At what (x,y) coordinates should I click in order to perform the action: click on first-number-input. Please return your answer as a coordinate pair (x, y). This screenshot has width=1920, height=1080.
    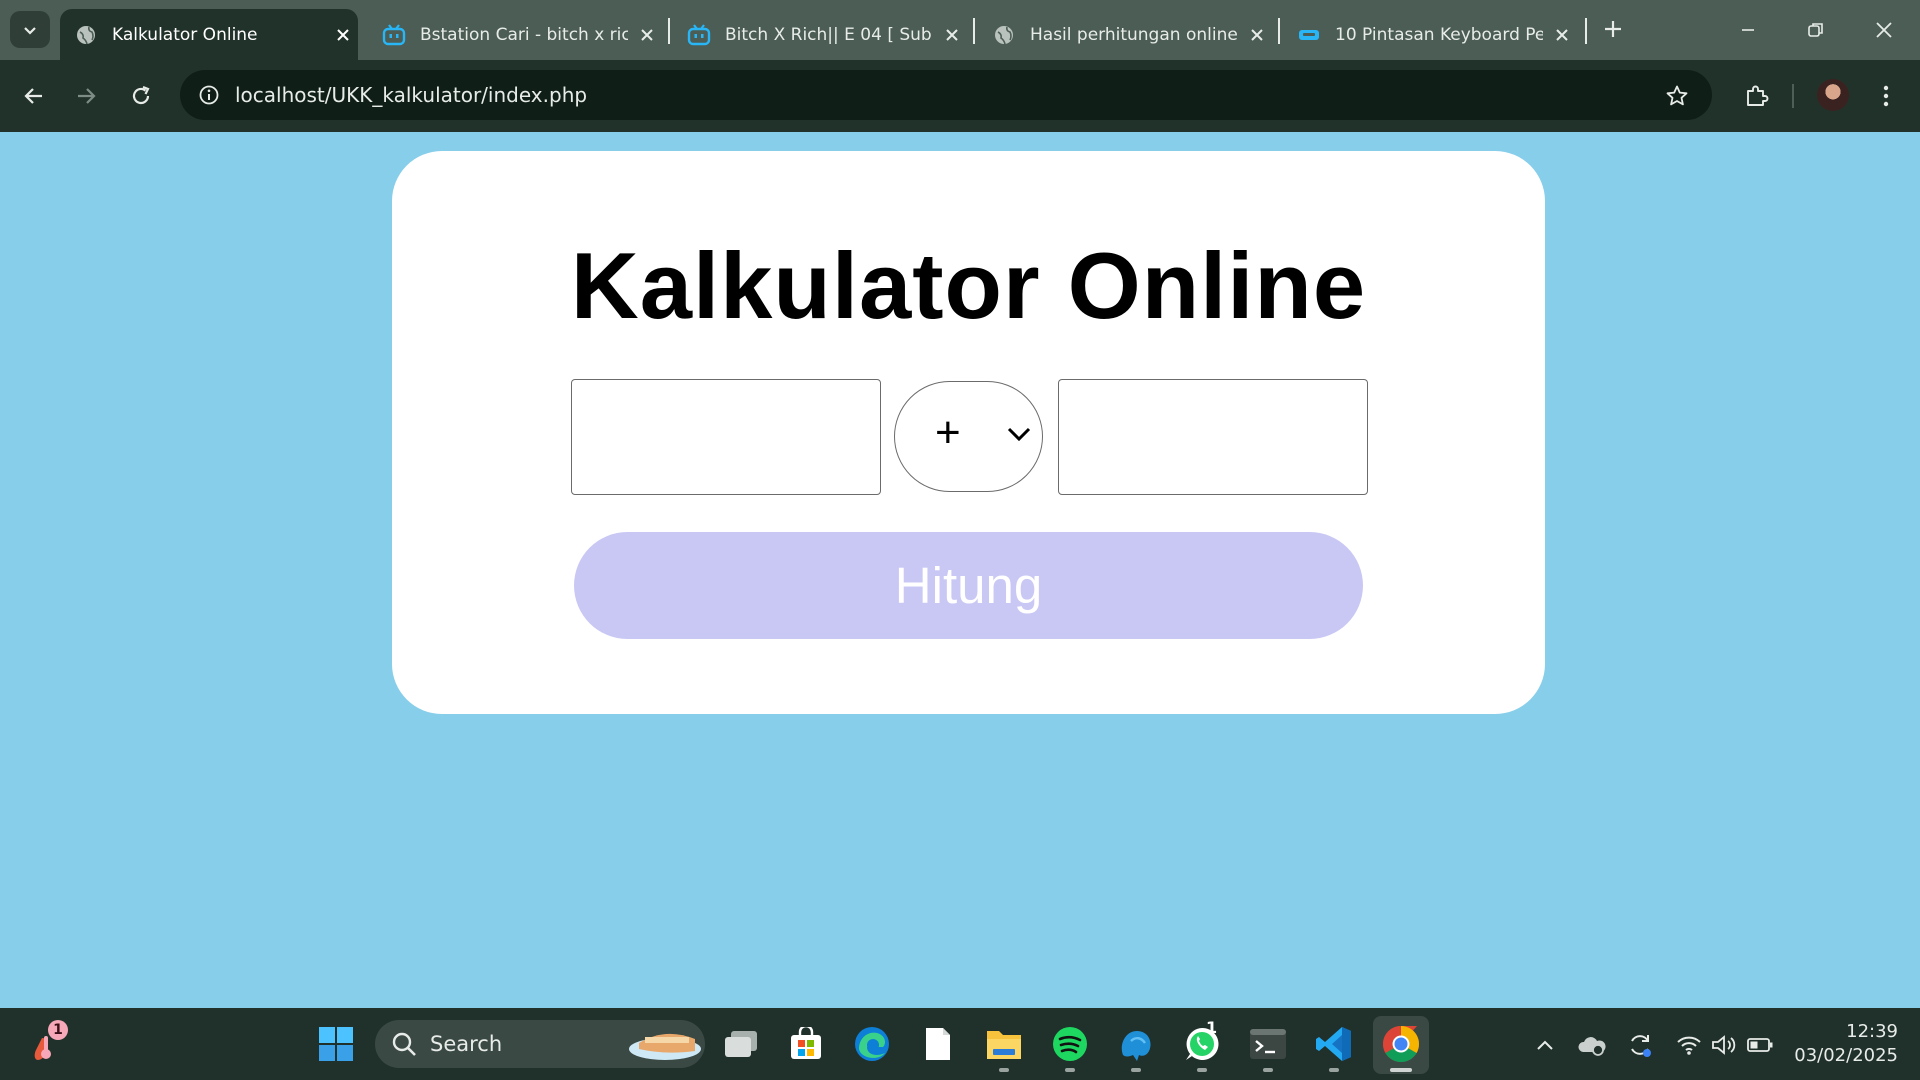
    Looking at the image, I should click on (726, 437).